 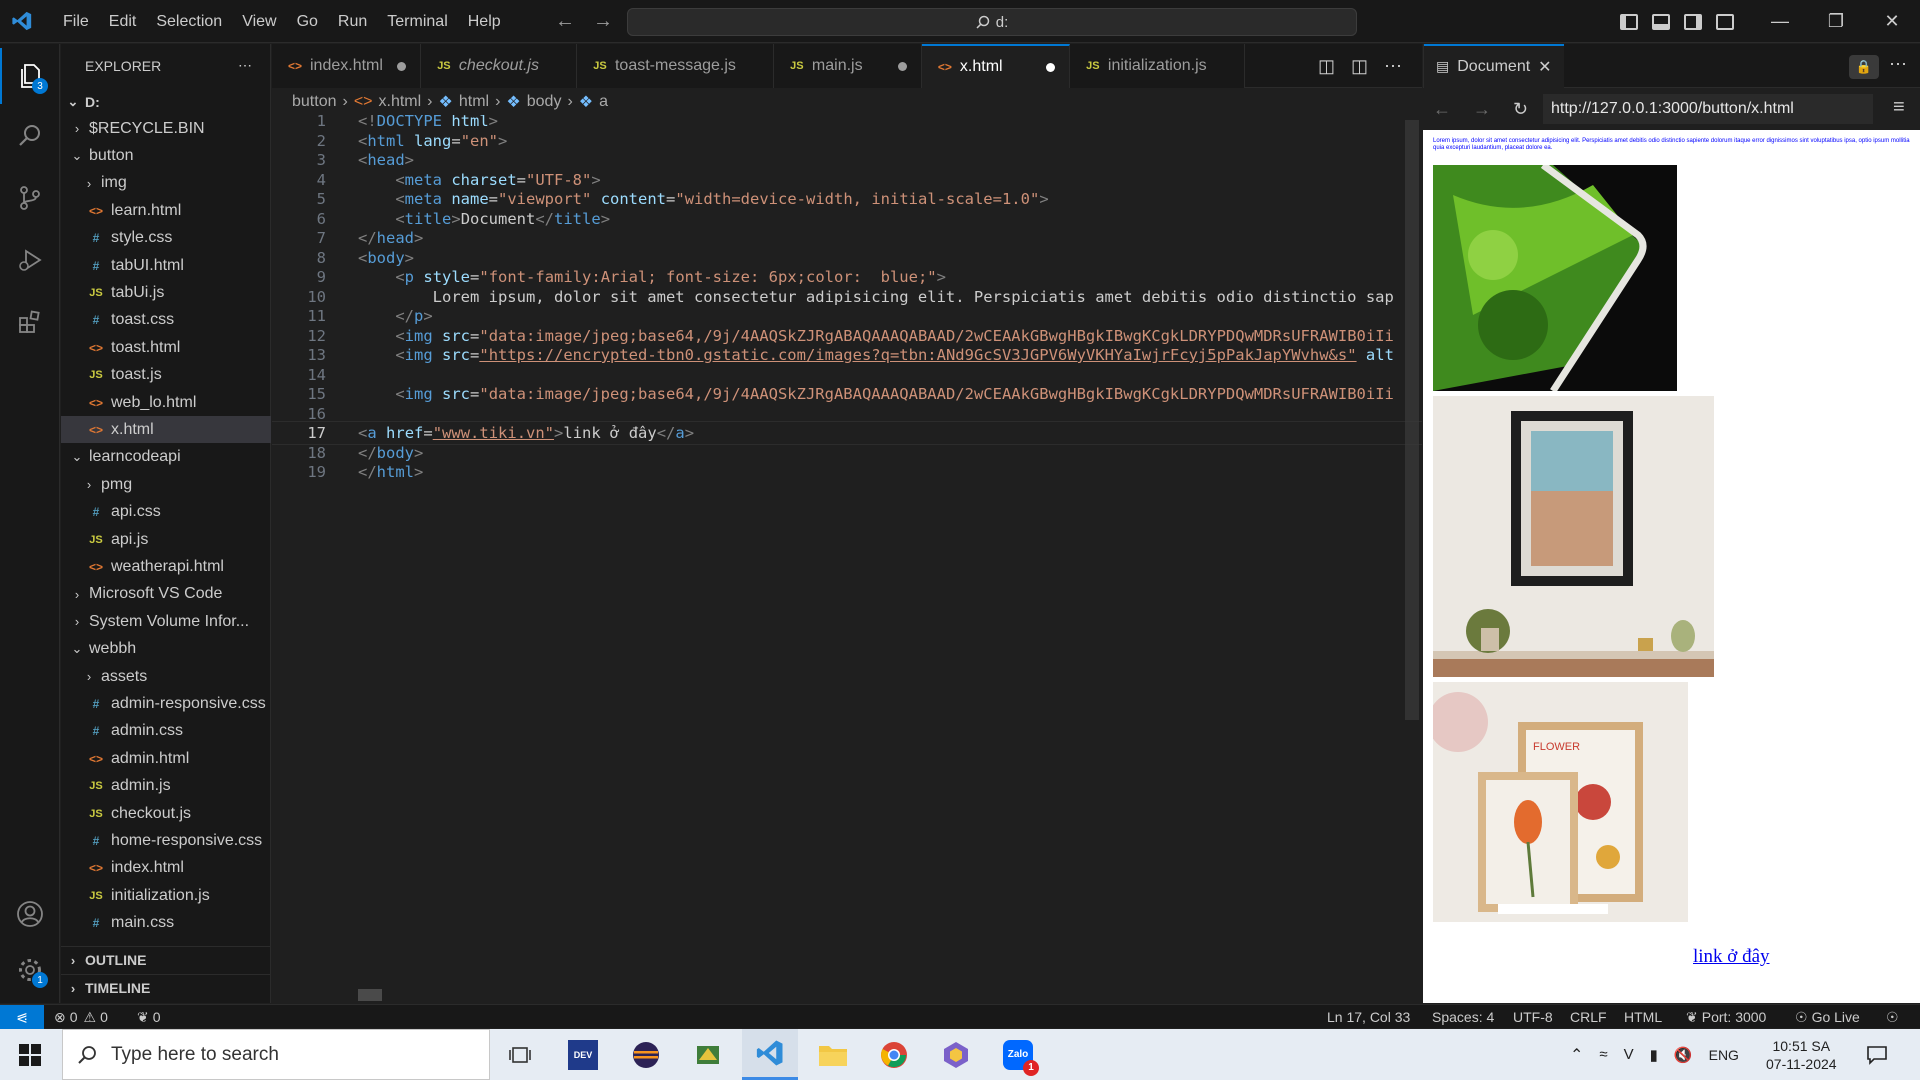 I want to click on zalo-app-icon: Zalo 1, so click(x=1018, y=1054).